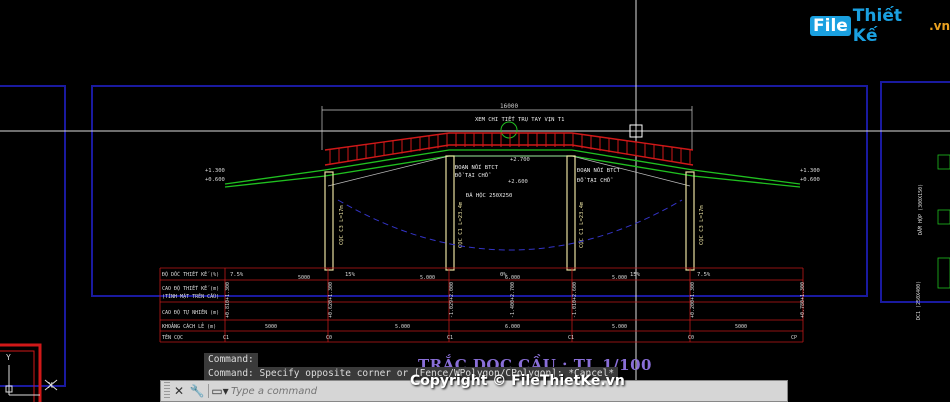 This screenshot has height=402, width=950. I want to click on command-history-line-1: Command:, so click(231, 360).